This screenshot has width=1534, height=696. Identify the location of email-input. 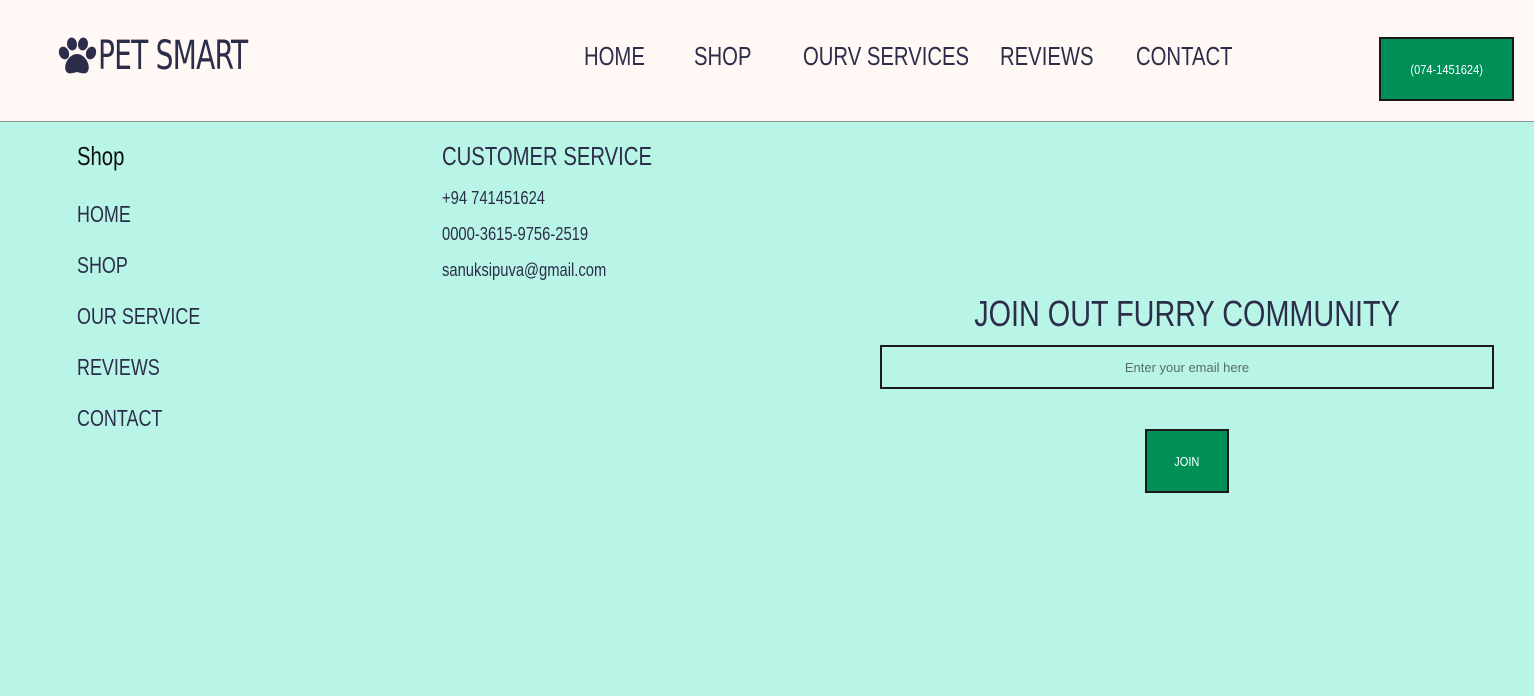
(1187, 367).